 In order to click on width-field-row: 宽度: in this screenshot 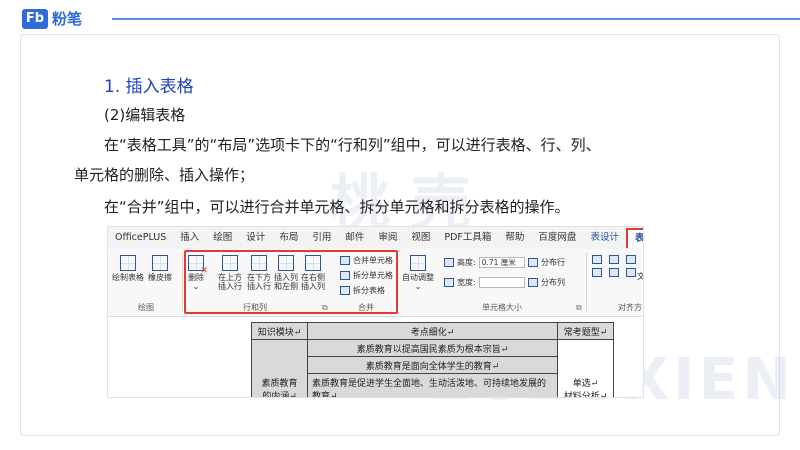, I will do `click(484, 282)`.